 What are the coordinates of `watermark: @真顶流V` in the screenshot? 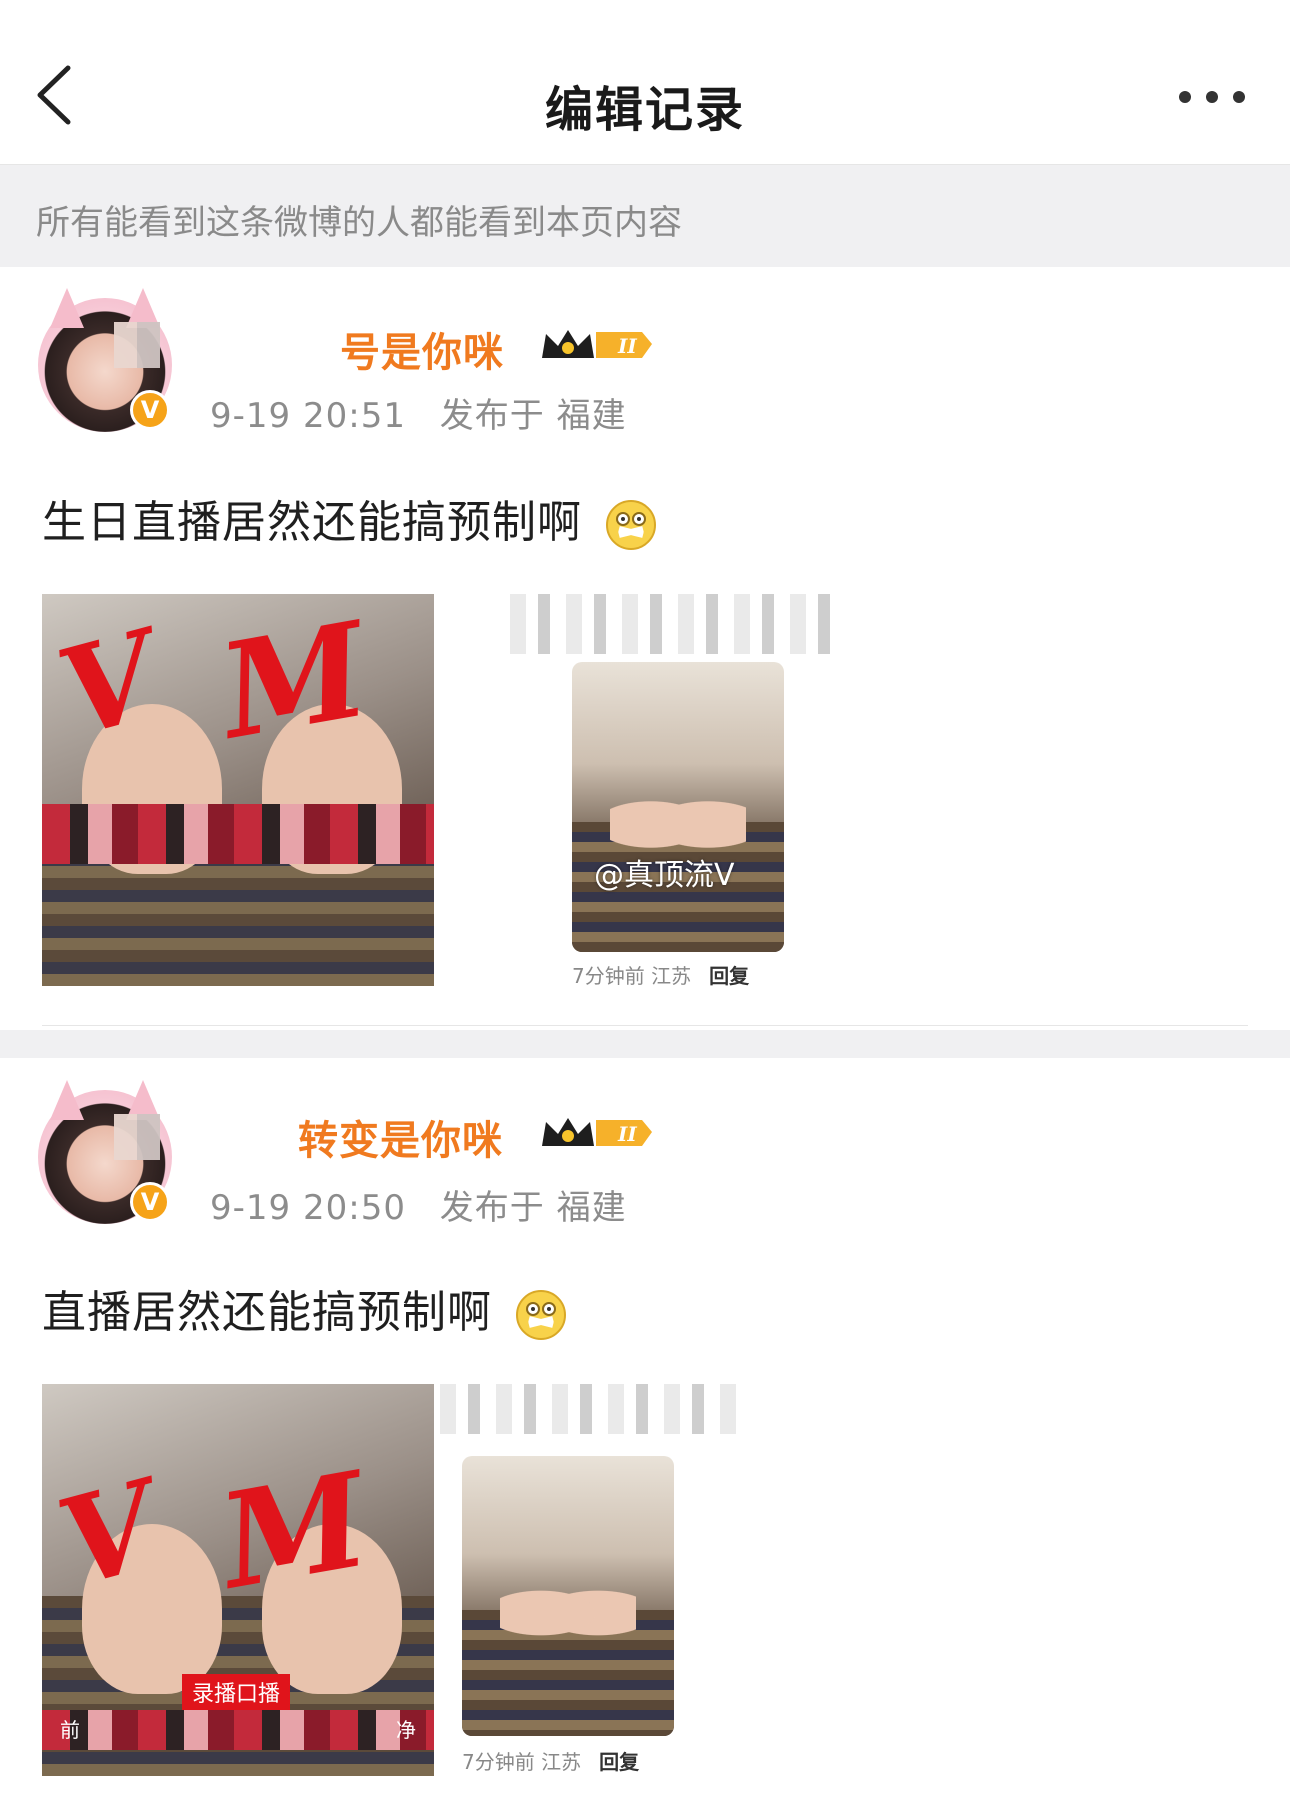 It's located at (664, 875).